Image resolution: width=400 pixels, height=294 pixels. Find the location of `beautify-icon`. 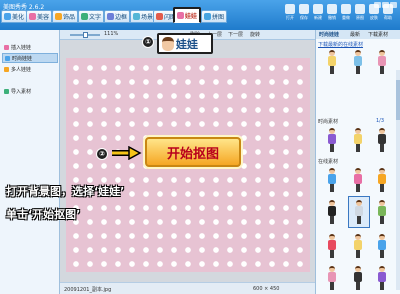

beautify-icon is located at coordinates (7, 16).